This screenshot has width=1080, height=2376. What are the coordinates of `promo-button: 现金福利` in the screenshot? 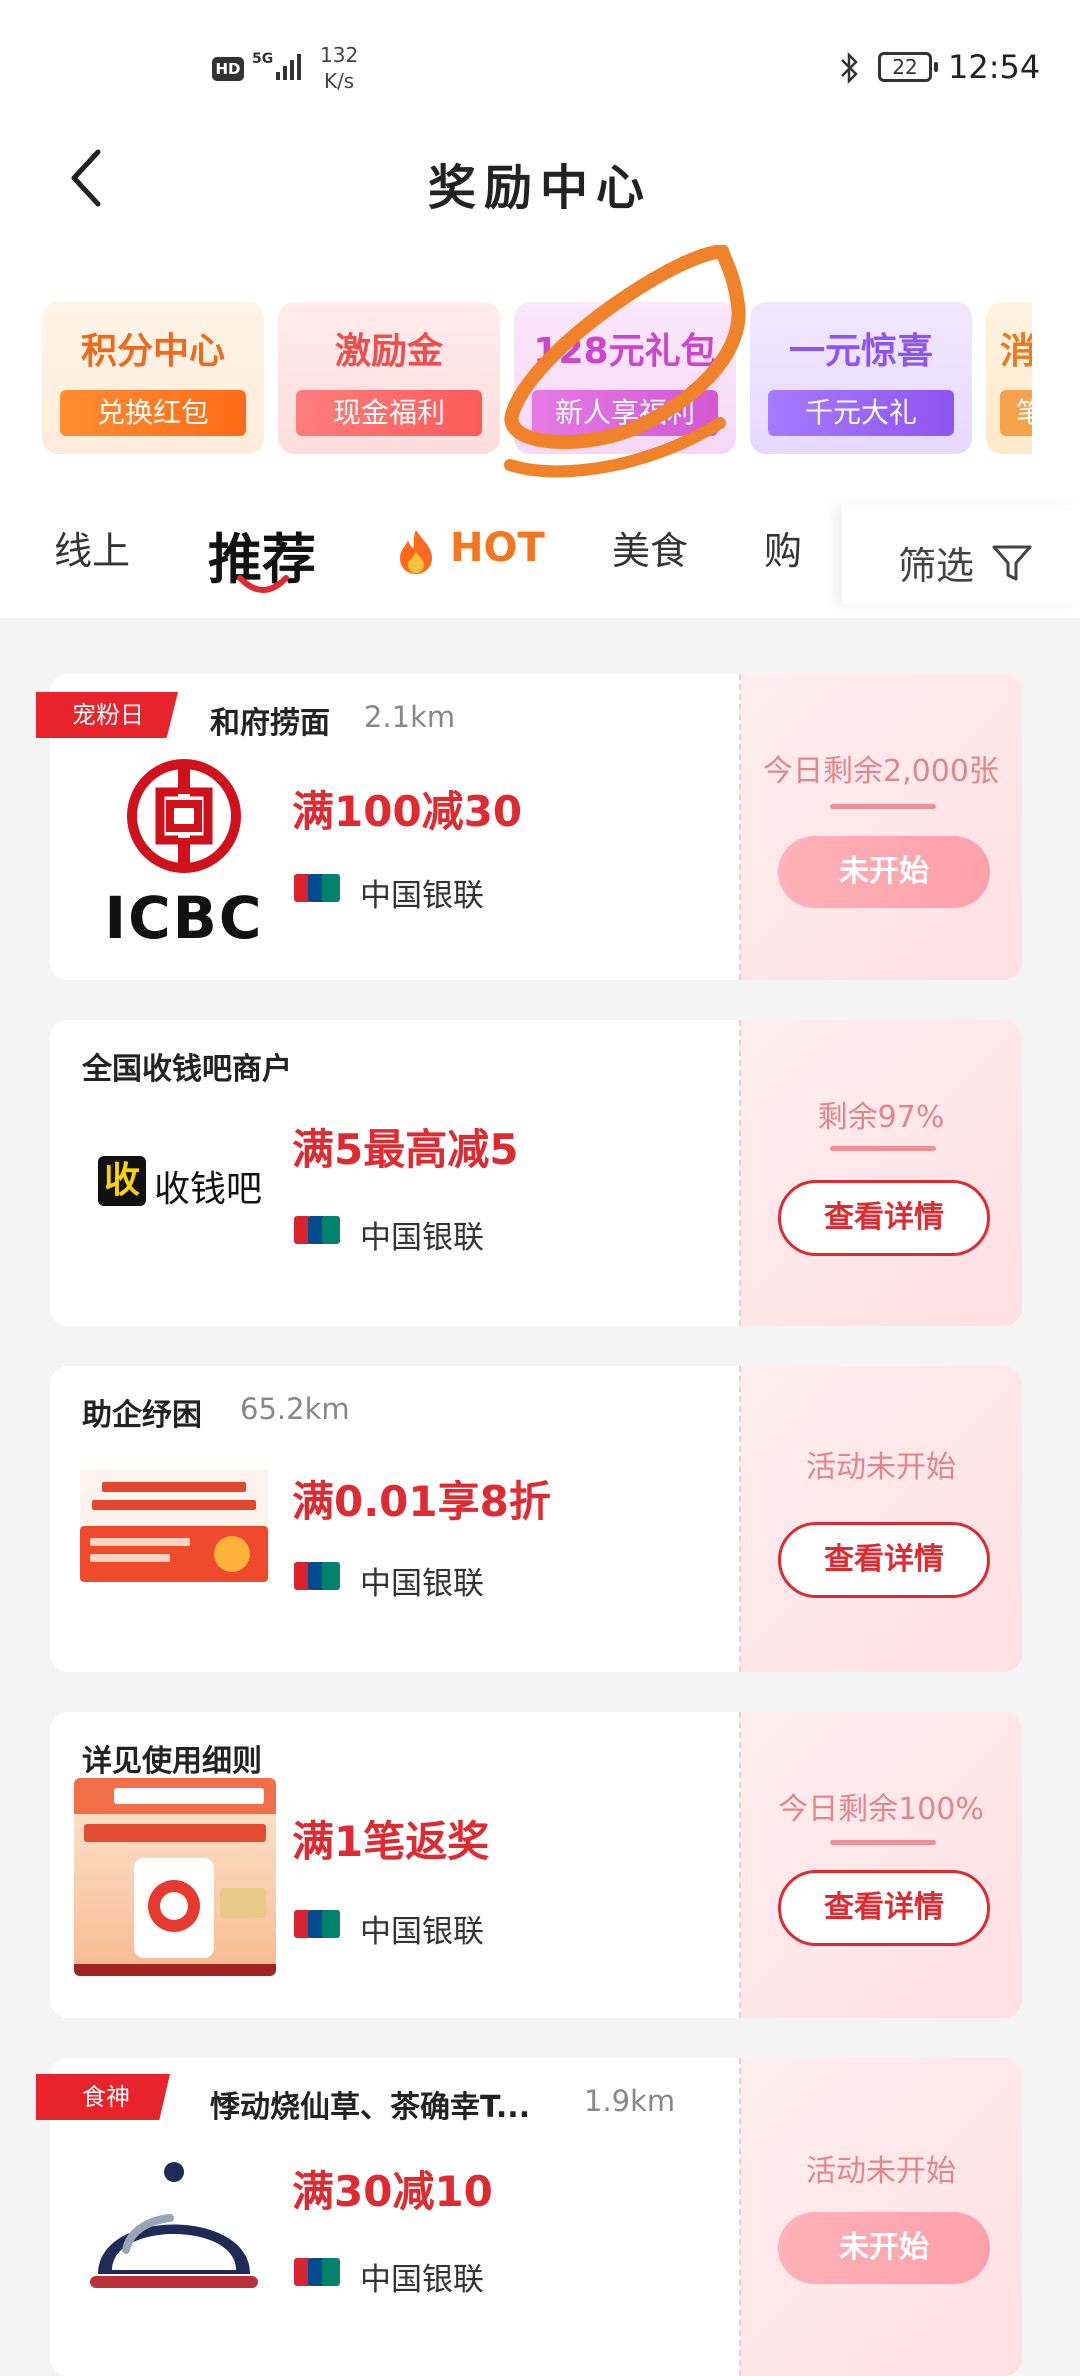 It's located at (389, 413).